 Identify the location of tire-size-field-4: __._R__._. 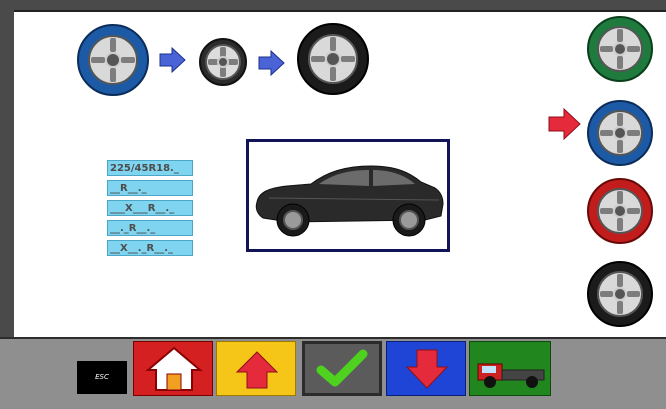
(150, 228).